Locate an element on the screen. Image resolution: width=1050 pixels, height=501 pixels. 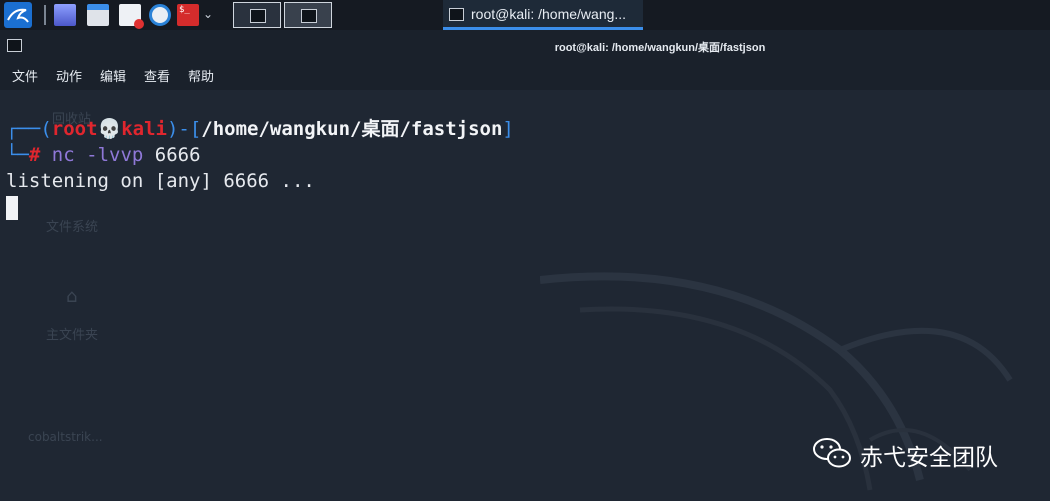
menu-action: 动作 is located at coordinates (69, 75).